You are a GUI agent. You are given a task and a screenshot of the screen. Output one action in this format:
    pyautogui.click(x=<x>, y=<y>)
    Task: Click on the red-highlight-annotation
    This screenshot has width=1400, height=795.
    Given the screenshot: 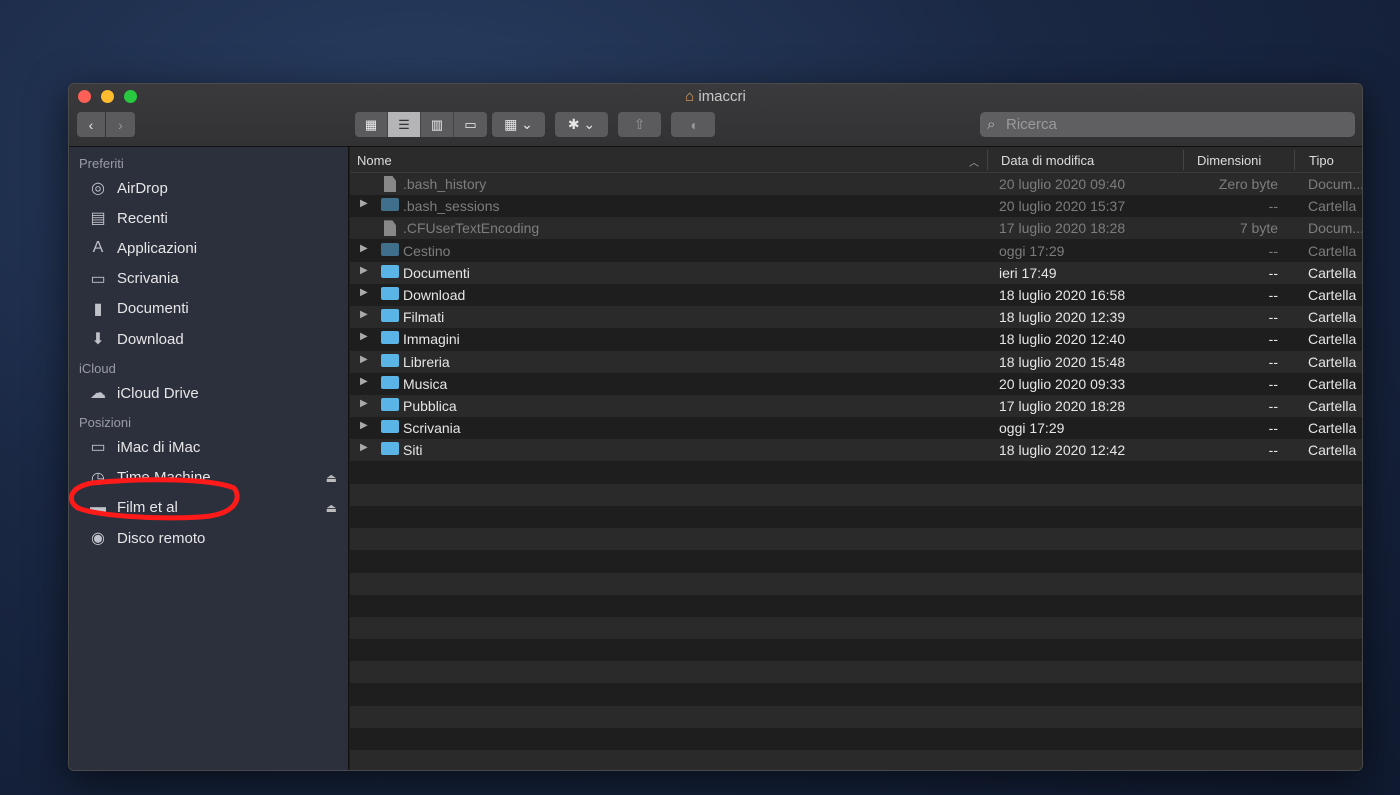 What is the action you would take?
    pyautogui.click(x=154, y=499)
    